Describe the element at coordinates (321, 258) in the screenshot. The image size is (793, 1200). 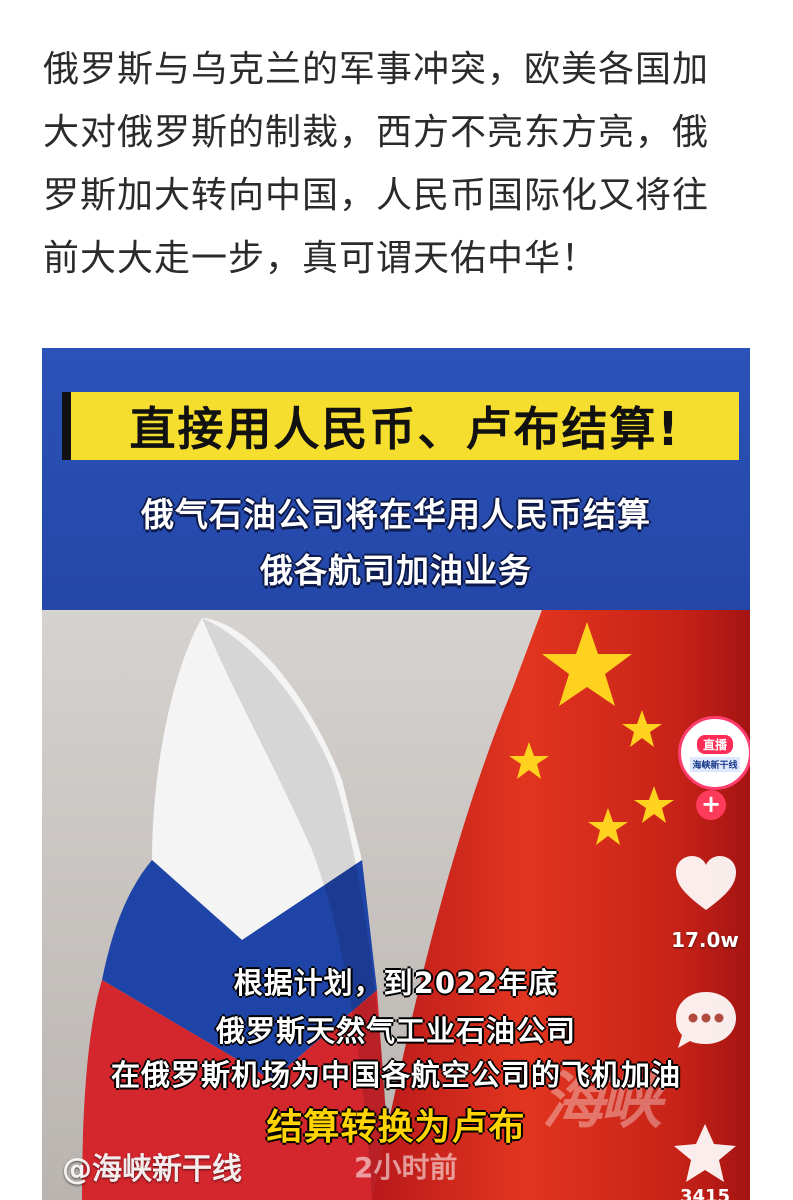
I see `article-line: 前大大走一步，真可谓天佑中华！` at that location.